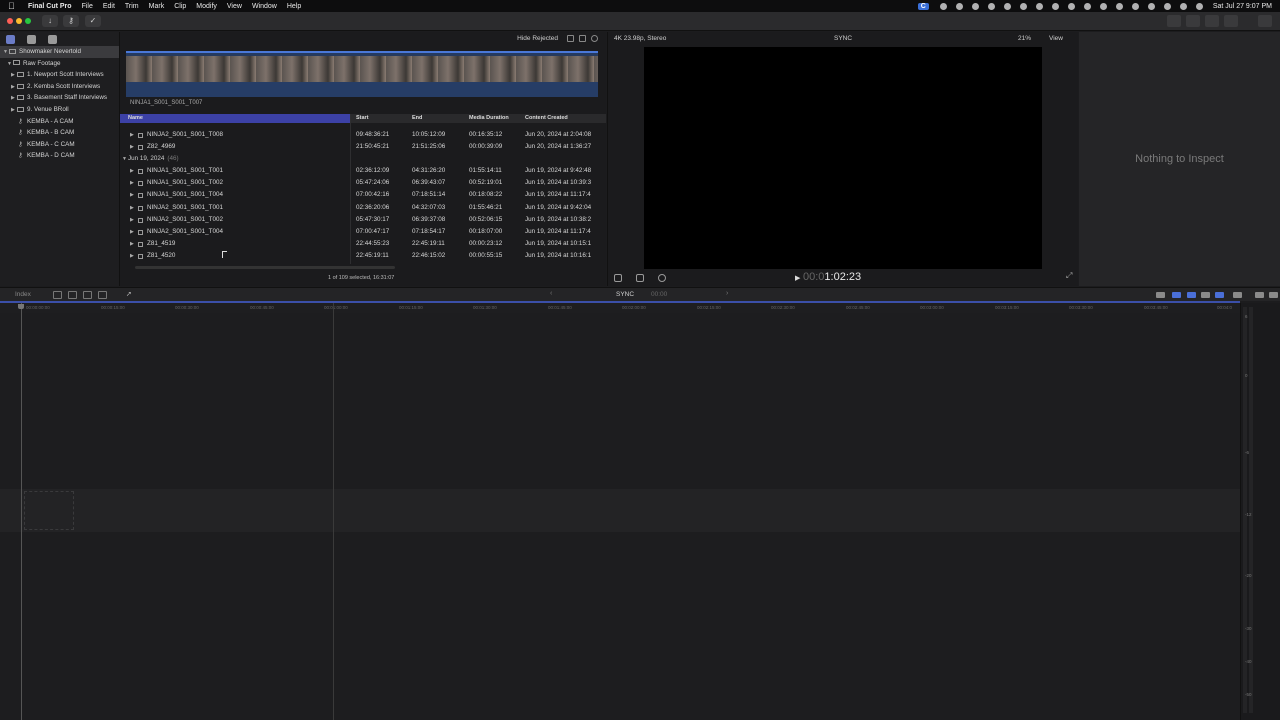  Describe the element at coordinates (1183, 6) in the screenshot. I see `wifi-icon` at that location.